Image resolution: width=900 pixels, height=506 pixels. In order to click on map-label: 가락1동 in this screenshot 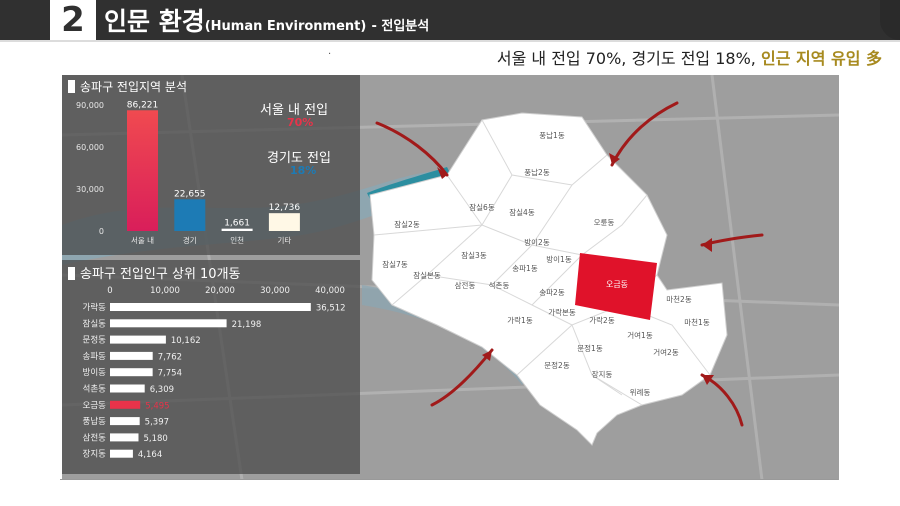, I will do `click(520, 320)`.